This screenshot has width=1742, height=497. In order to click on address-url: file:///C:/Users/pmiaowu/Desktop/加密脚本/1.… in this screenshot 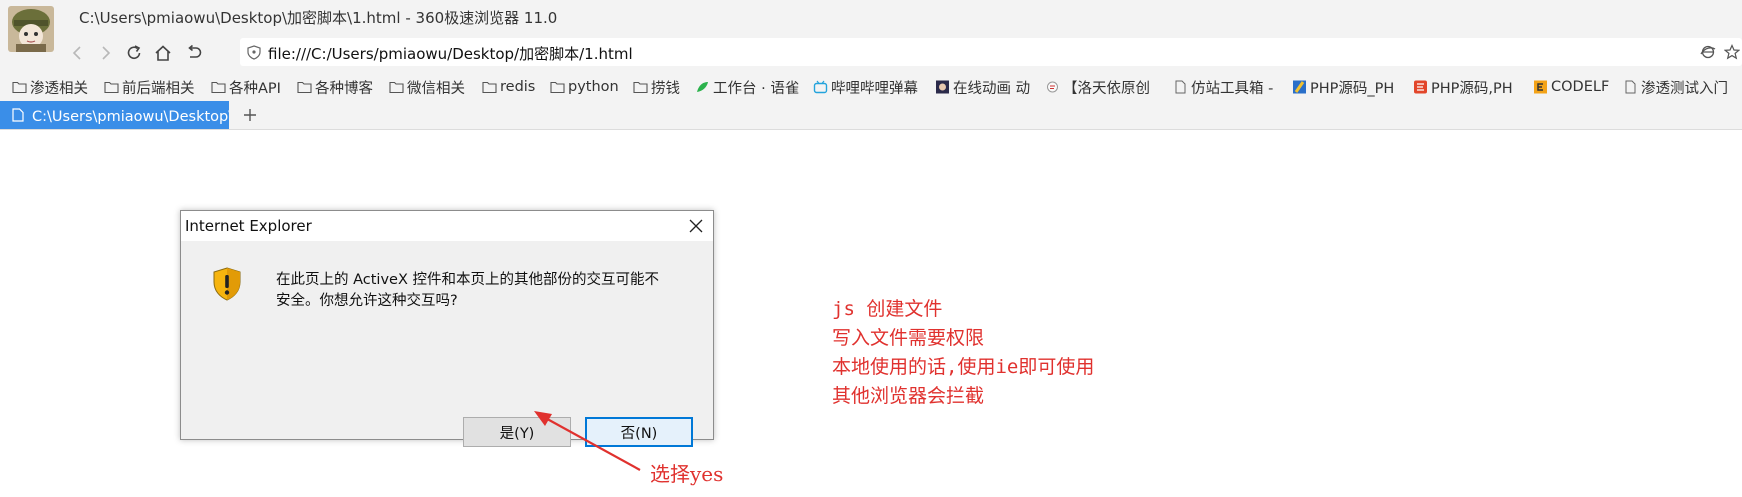, I will do `click(450, 53)`.